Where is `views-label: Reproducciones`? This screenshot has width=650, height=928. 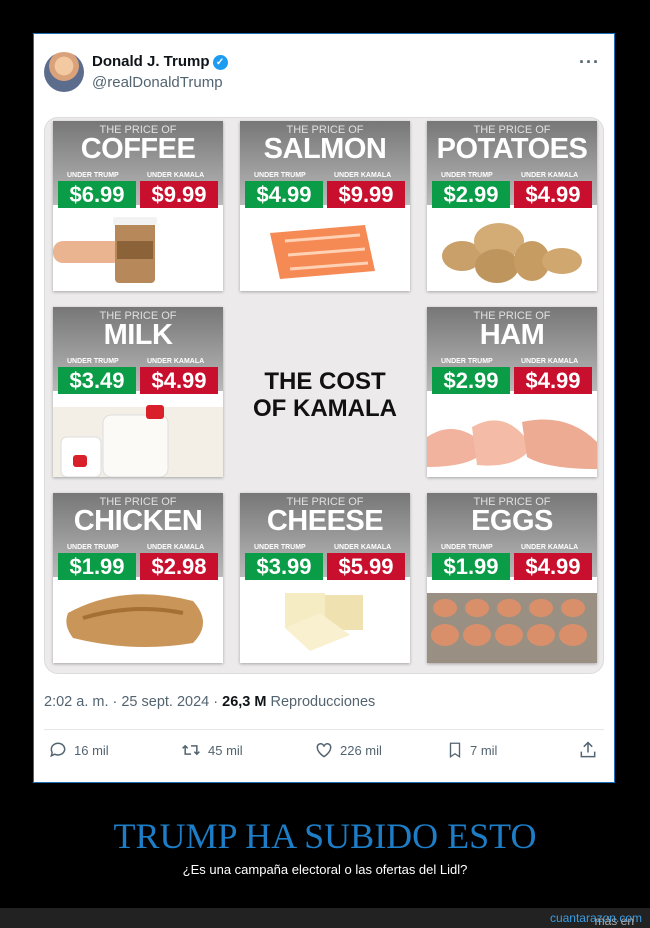 views-label: Reproducciones is located at coordinates (323, 702).